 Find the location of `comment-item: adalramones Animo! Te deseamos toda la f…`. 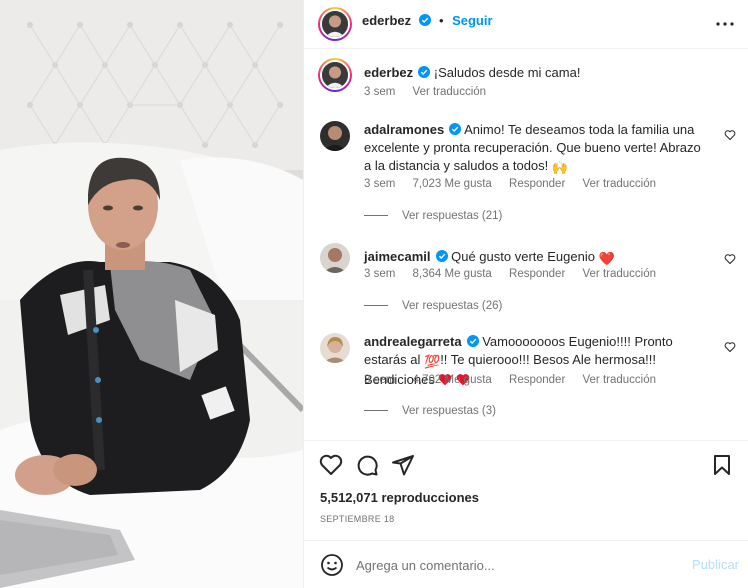

comment-item: adalramones Animo! Te deseamos toda la f… is located at coordinates (530, 171).